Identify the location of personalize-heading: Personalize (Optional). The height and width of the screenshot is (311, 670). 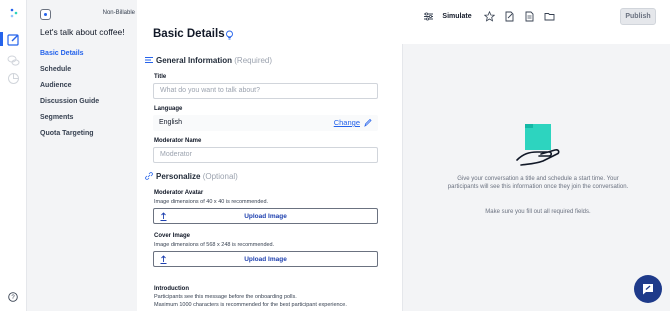
(191, 176).